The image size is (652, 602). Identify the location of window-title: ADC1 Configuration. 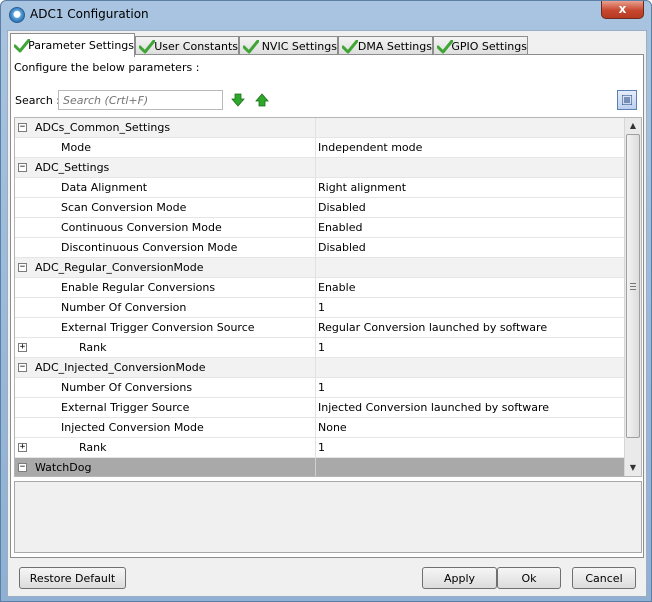
(89, 14).